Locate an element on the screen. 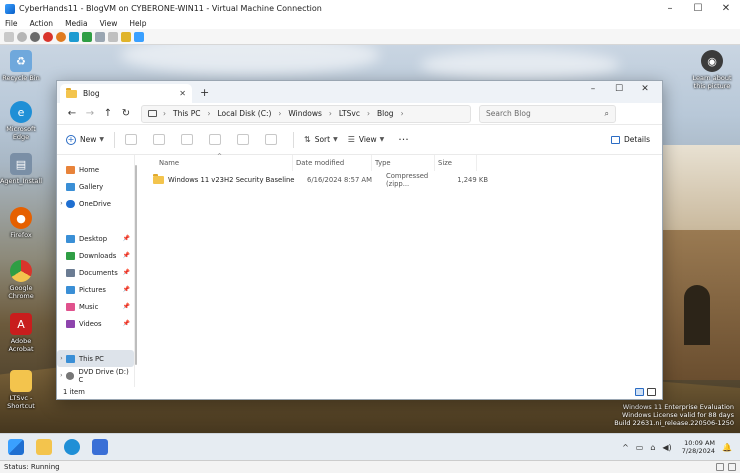 This screenshot has width=740, height=473. desktop-icon-edge: e Microsoft Edge is located at coordinates (21, 121).